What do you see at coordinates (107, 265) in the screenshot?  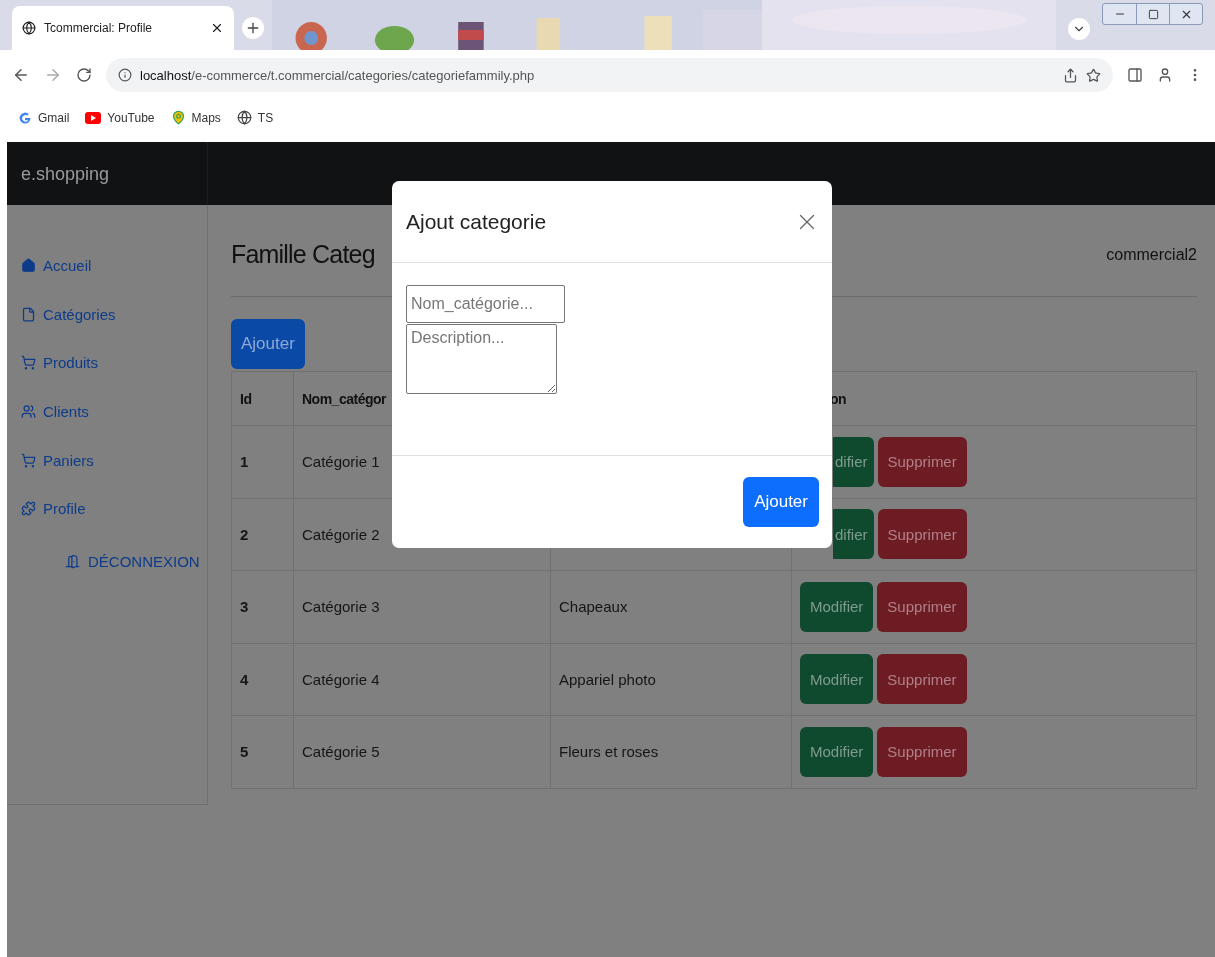 I see `sidebar-link: Accueil` at bounding box center [107, 265].